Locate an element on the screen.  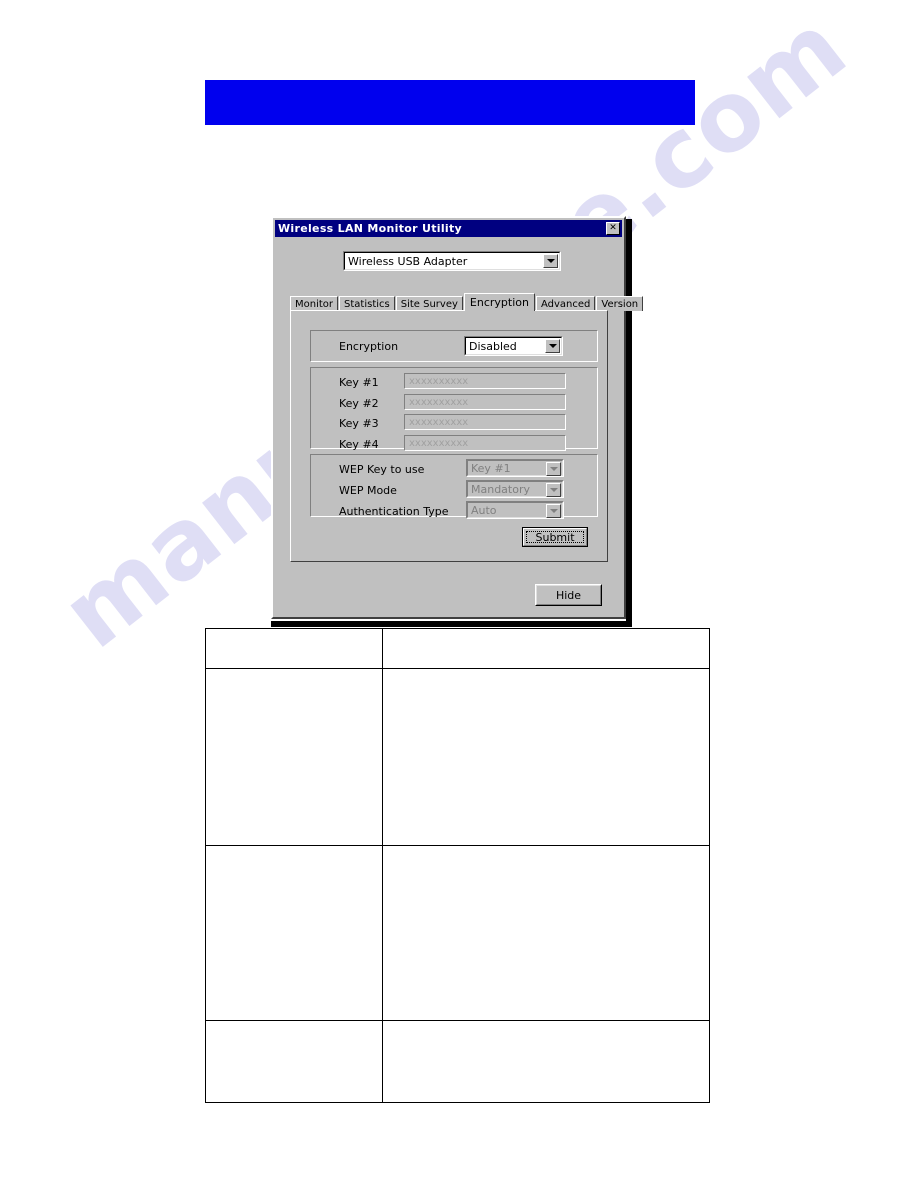
key4-label: Key #4 is located at coordinates (359, 444).